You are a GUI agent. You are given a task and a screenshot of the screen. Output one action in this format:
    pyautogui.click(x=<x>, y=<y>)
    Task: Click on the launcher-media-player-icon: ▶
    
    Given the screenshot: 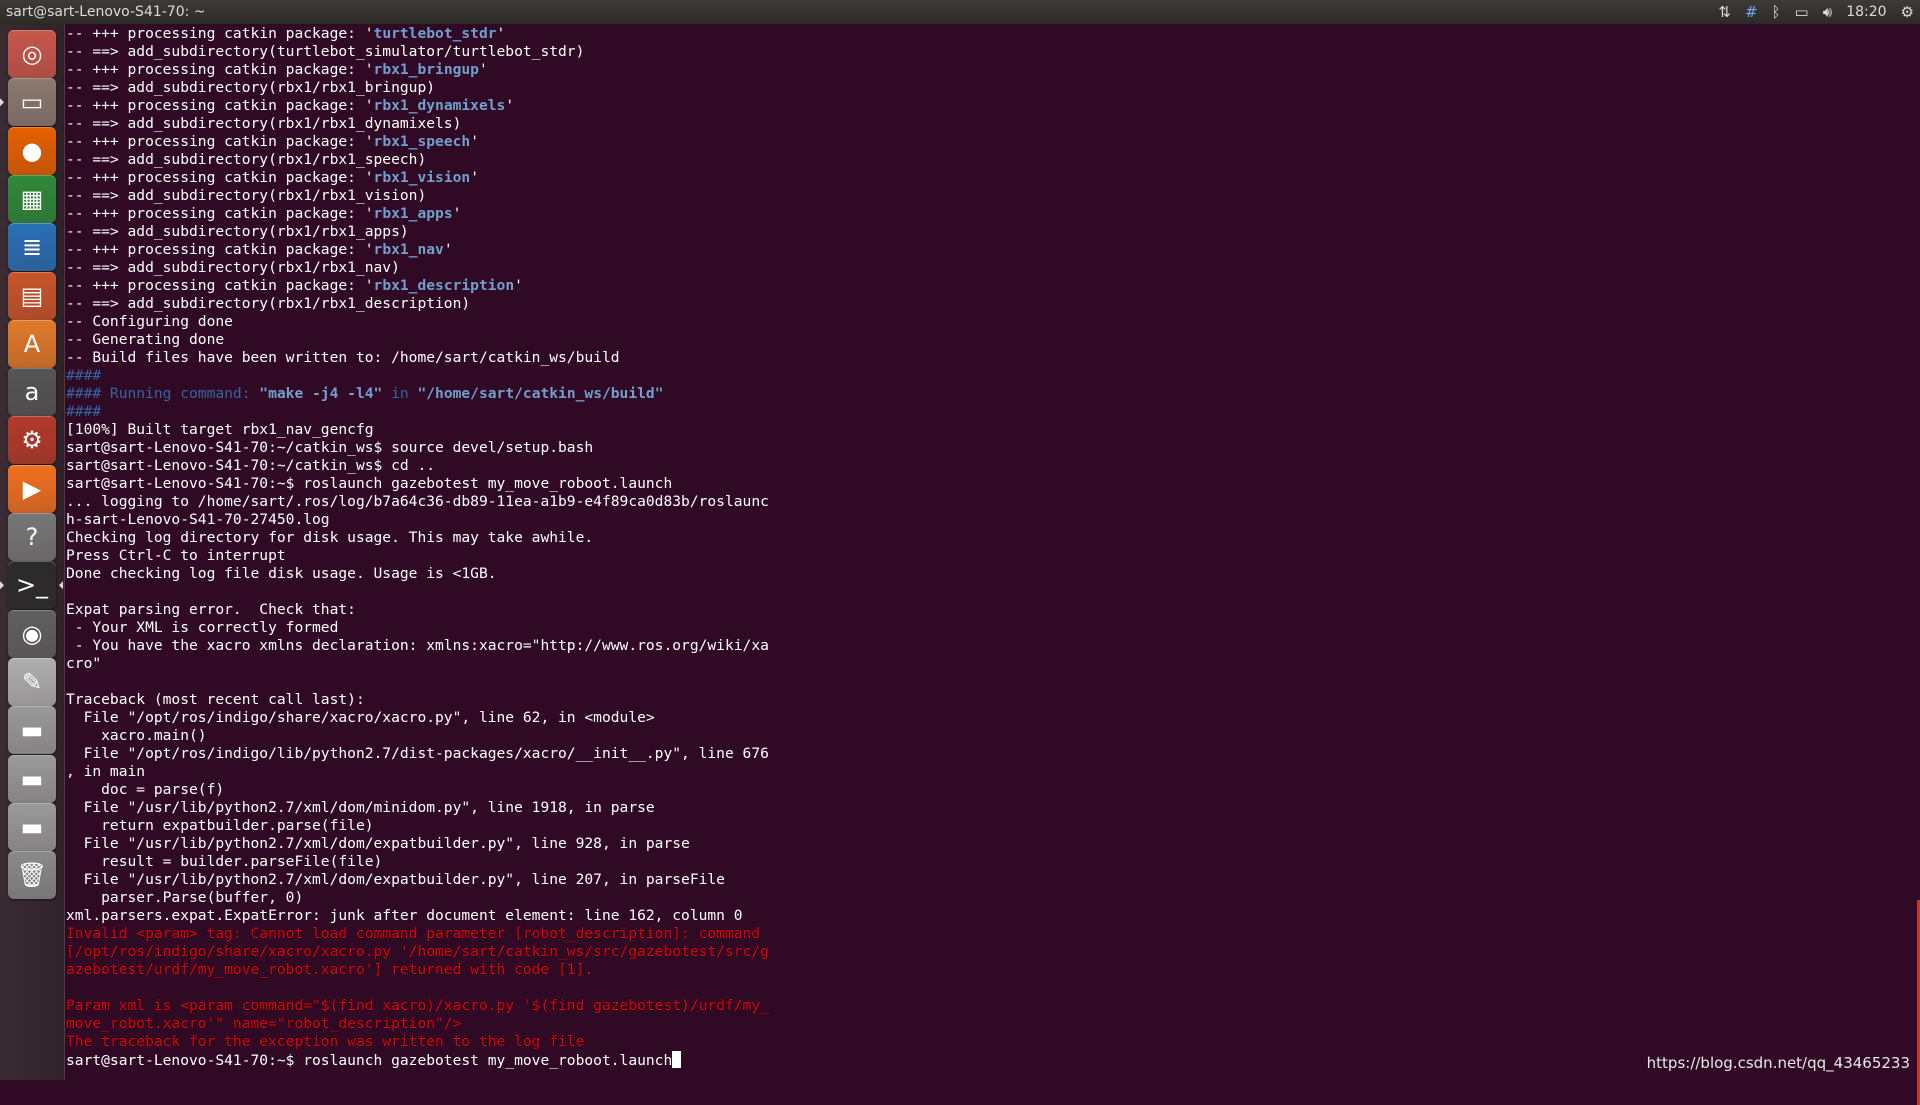 What is the action you would take?
    pyautogui.click(x=32, y=489)
    